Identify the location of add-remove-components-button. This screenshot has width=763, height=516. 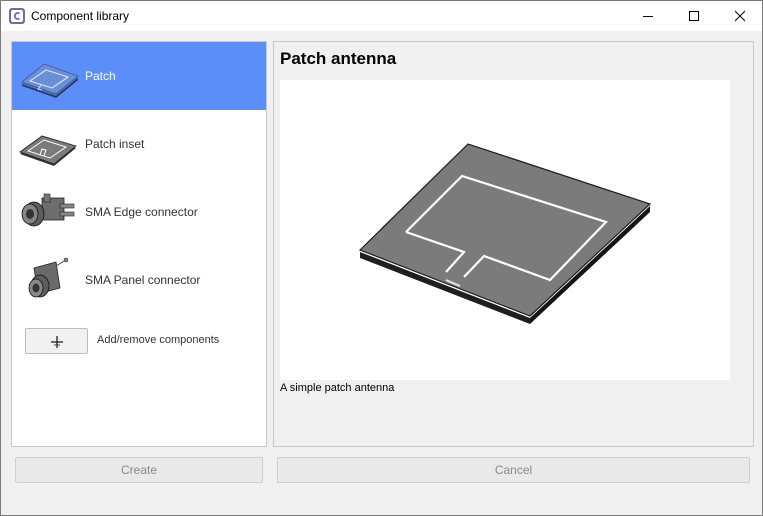
(56, 341).